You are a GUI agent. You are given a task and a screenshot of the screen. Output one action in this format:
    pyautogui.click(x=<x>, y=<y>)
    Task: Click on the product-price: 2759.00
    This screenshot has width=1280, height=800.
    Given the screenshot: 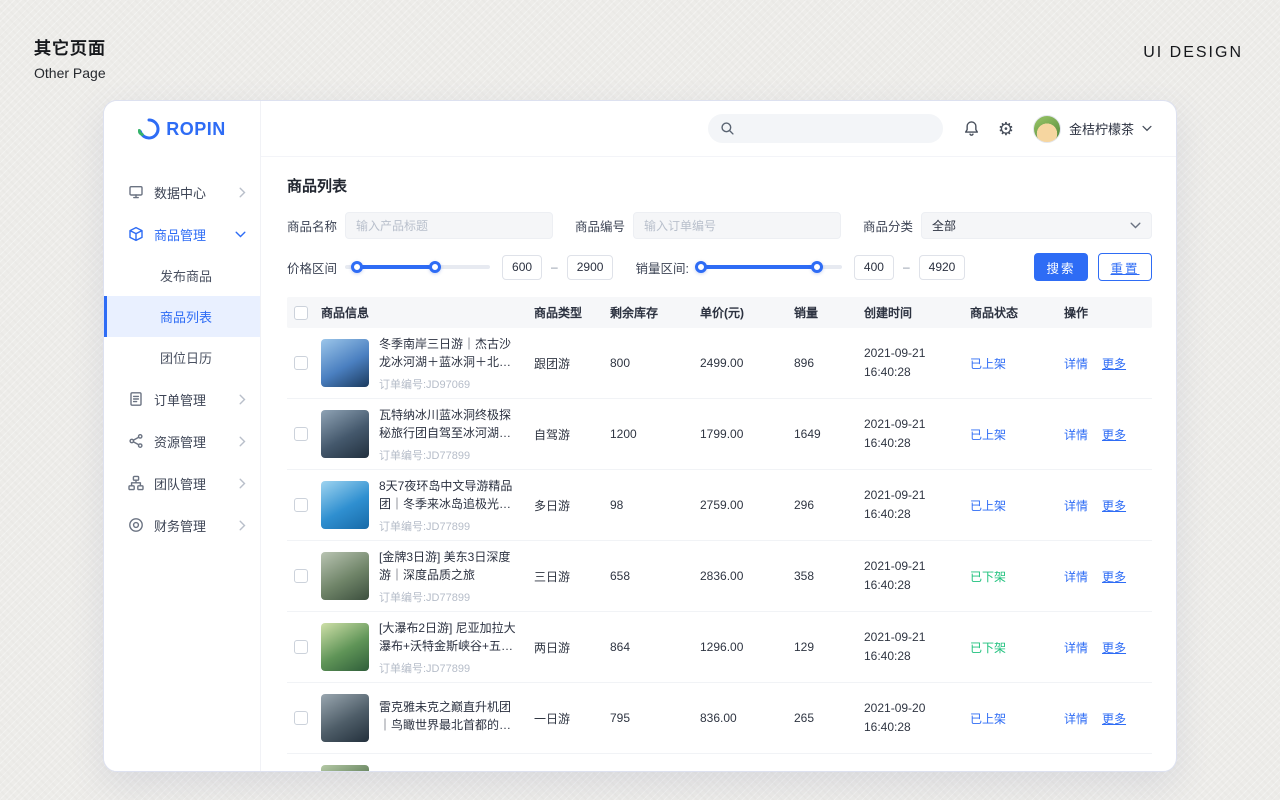 What is the action you would take?
    pyautogui.click(x=722, y=505)
    